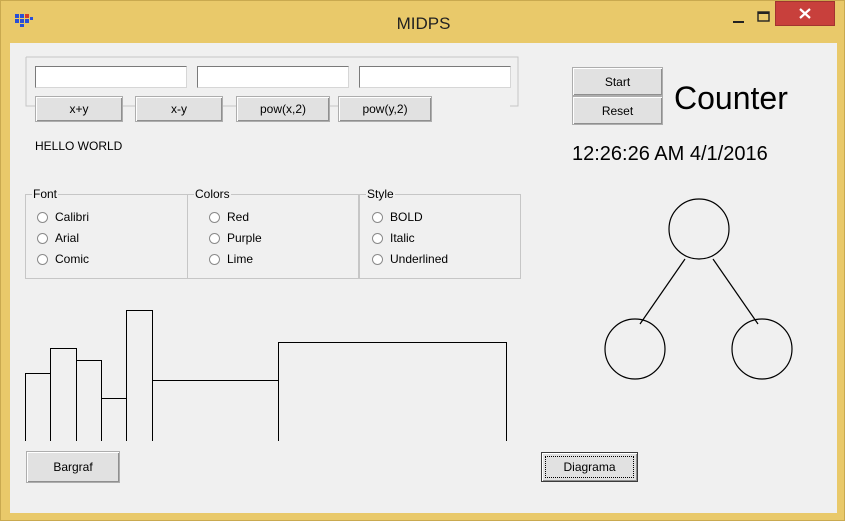 The width and height of the screenshot is (845, 521). Describe the element at coordinates (283, 109) in the screenshot. I see `pow-x-button: pow(x,2)` at that location.